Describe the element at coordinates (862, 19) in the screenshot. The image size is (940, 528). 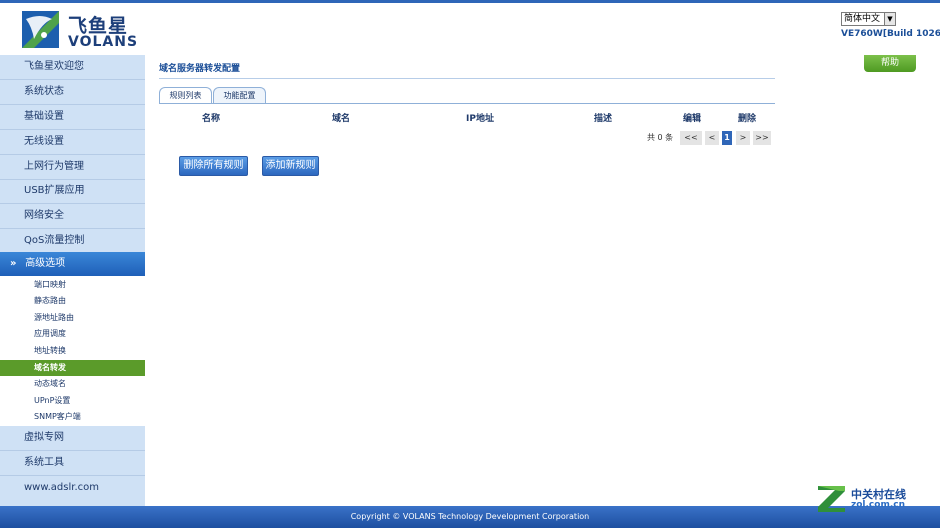
I see `language-select-value: 简体中文` at that location.